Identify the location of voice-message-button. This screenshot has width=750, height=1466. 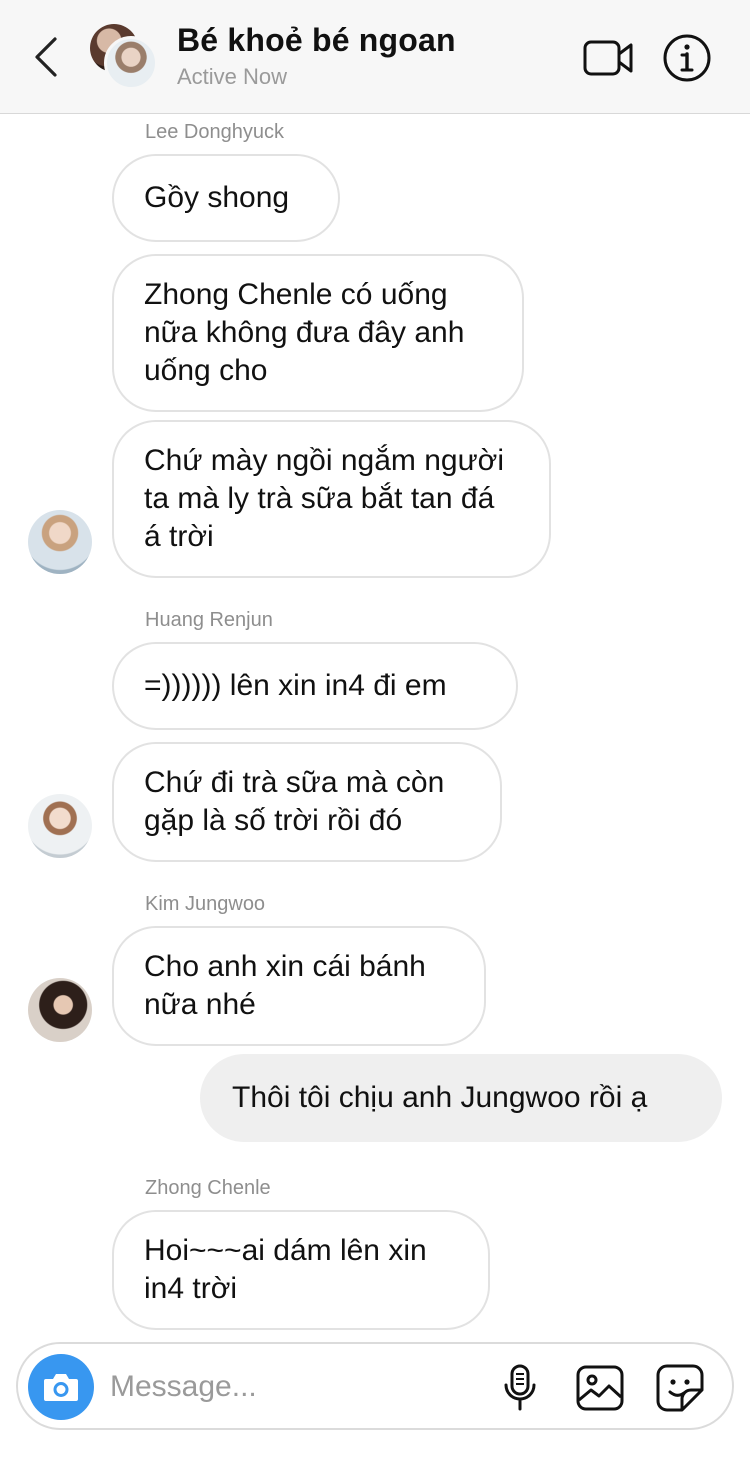
(520, 1388).